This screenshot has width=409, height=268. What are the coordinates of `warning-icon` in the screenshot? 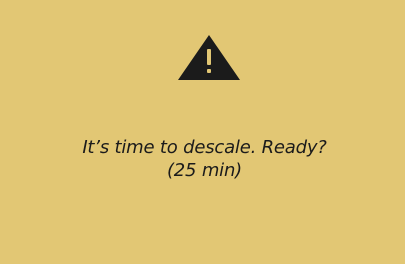 It's located at (209, 57).